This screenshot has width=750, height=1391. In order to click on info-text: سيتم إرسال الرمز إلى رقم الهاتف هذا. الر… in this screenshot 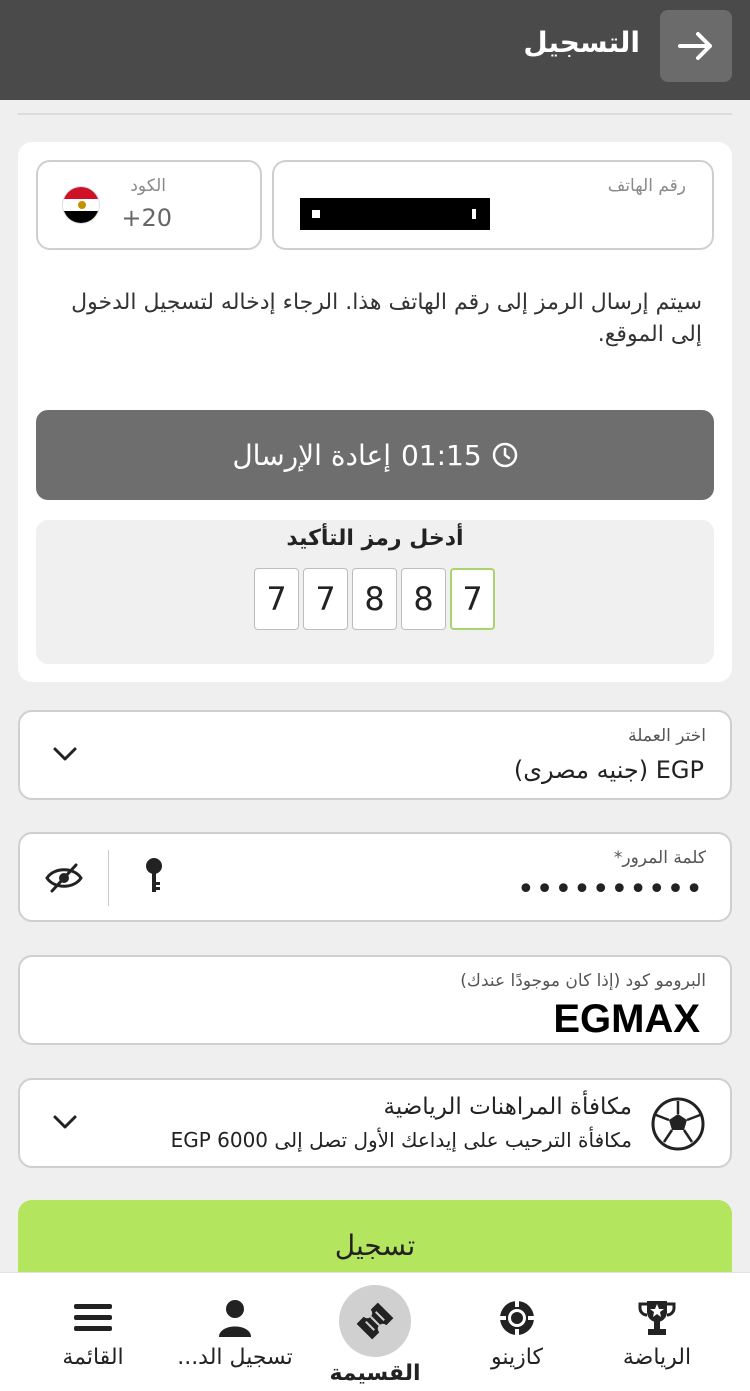, I will do `click(386, 318)`.